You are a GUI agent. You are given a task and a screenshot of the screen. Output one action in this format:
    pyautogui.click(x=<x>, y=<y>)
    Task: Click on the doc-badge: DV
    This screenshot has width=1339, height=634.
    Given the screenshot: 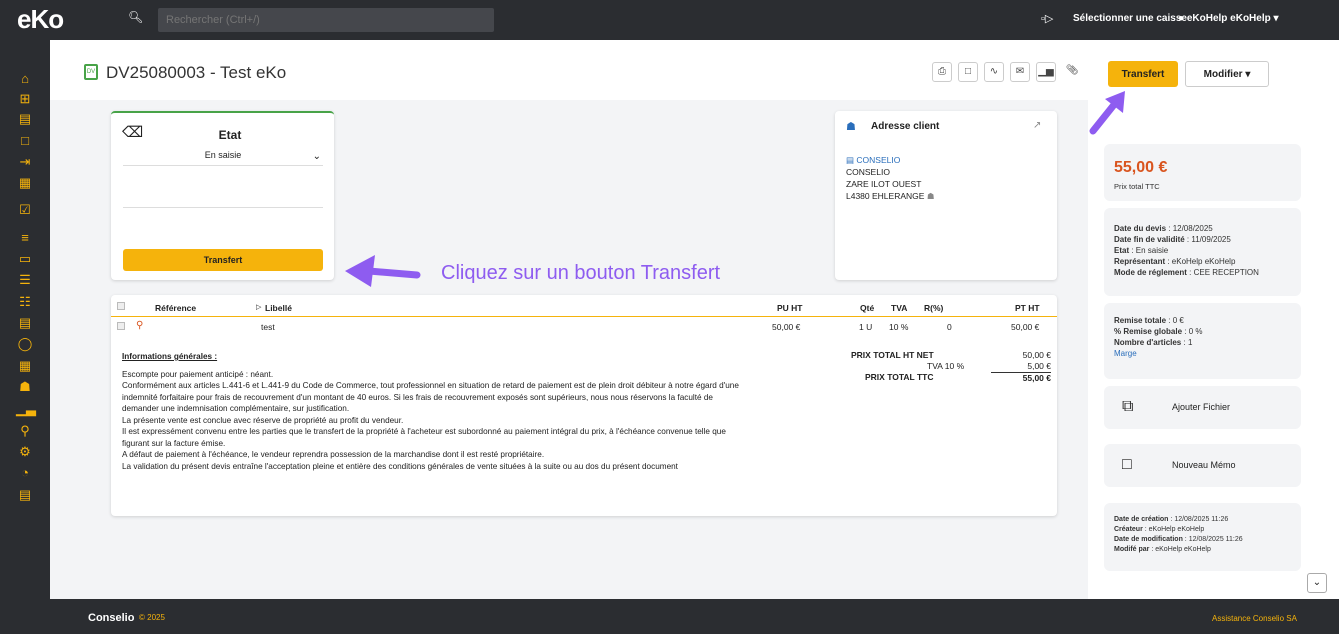 What is the action you would take?
    pyautogui.click(x=91, y=72)
    